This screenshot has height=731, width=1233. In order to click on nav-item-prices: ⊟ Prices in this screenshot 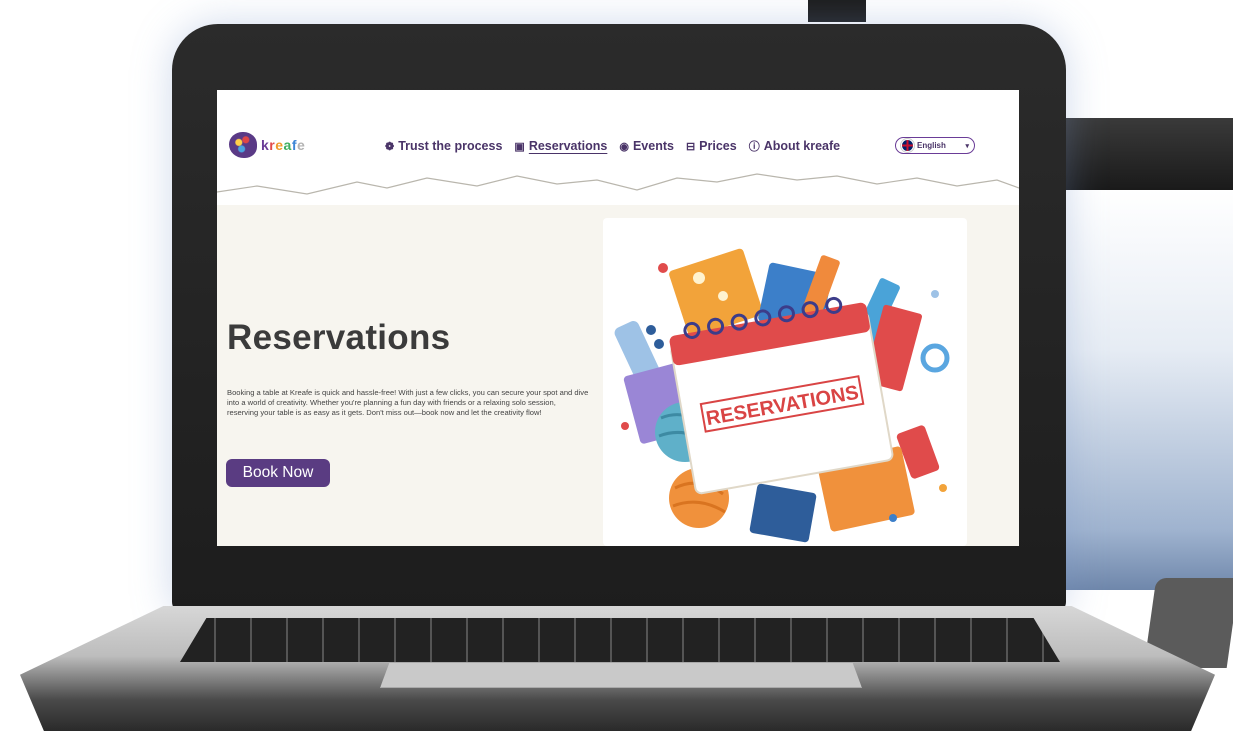, I will do `click(711, 146)`.